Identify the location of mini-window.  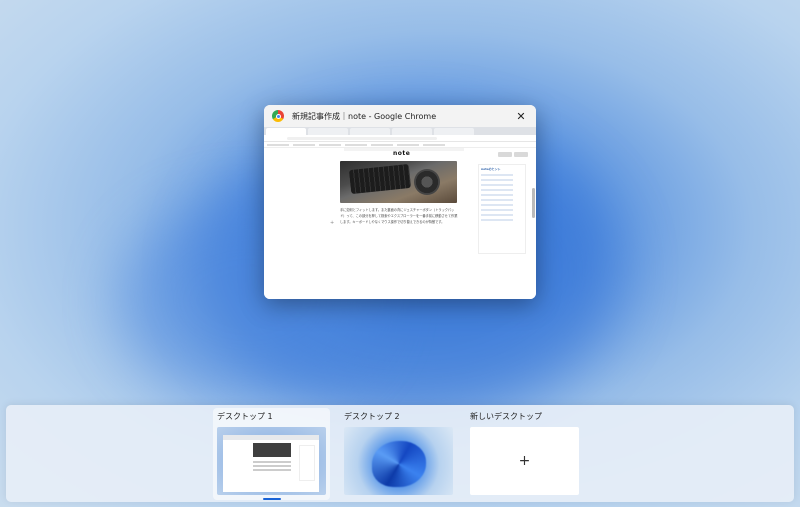
(271, 463).